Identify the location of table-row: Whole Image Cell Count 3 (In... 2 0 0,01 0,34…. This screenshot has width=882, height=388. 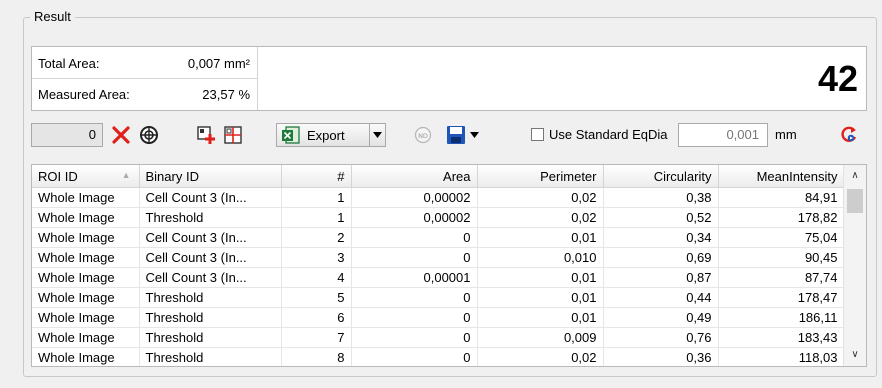
(438, 237).